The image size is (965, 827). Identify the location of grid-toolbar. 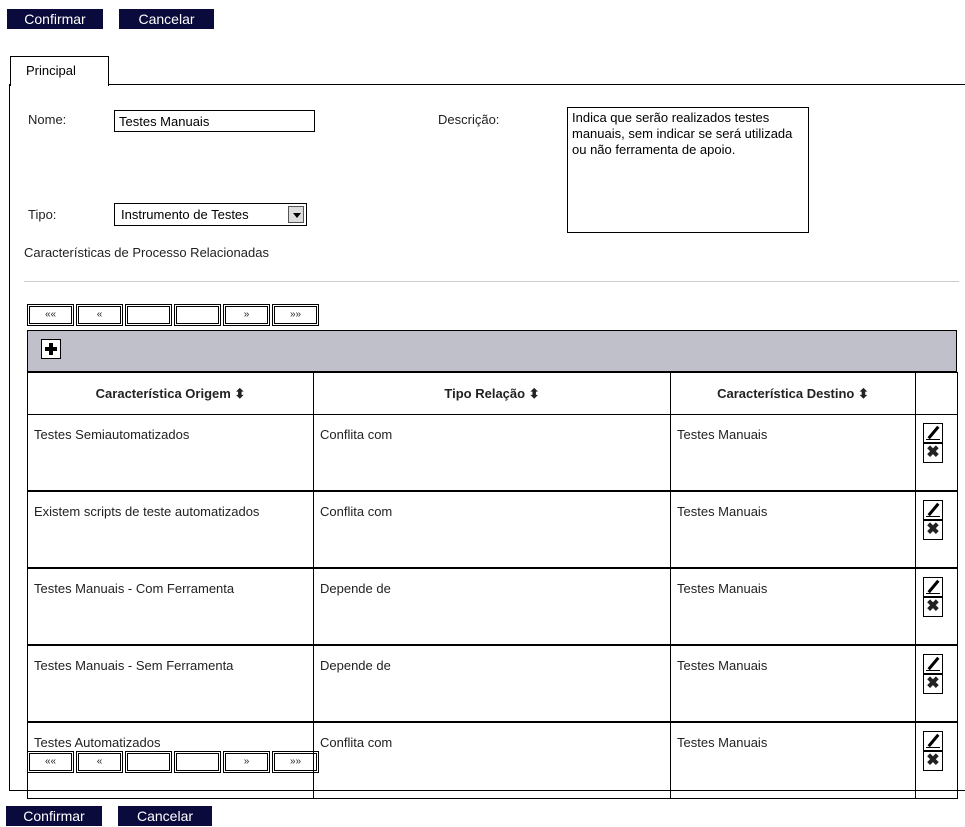
(492, 351).